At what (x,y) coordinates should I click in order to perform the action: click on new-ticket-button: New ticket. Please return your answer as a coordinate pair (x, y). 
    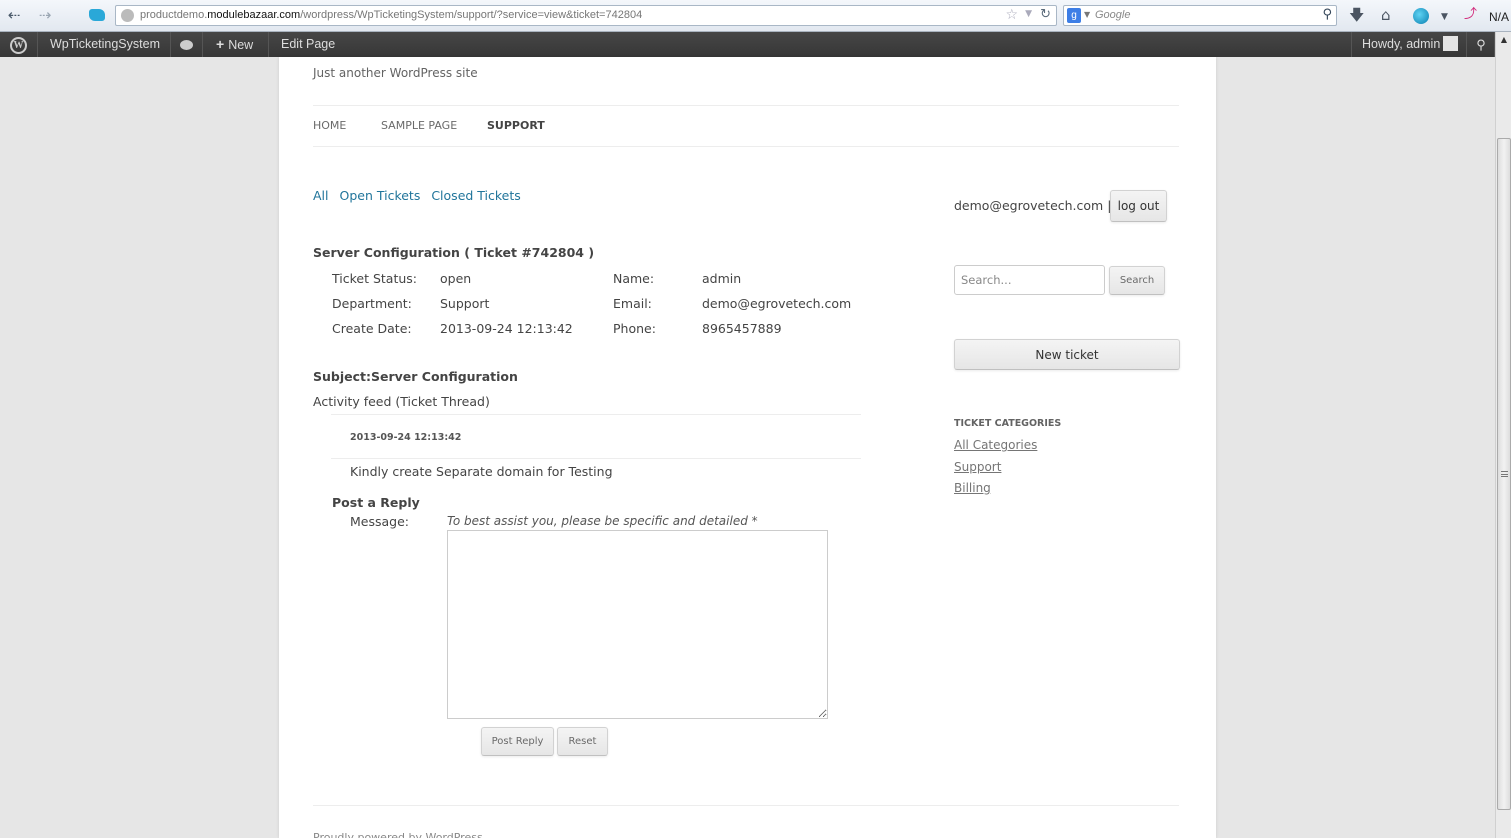
    Looking at the image, I should click on (1067, 354).